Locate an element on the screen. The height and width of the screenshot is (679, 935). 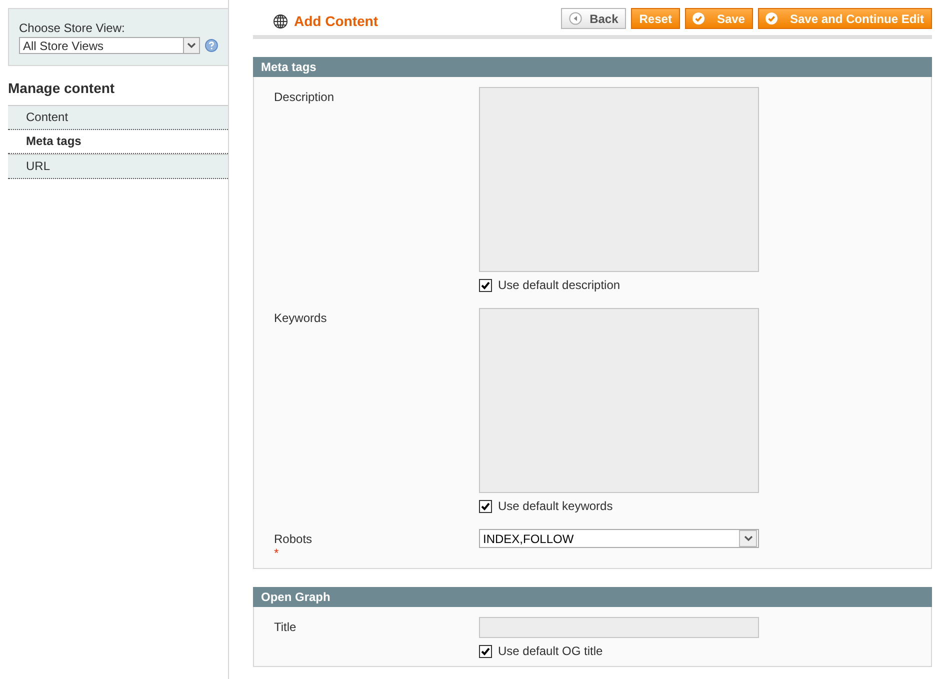
robots-select: INDEX,FOLLOW is located at coordinates (619, 538).